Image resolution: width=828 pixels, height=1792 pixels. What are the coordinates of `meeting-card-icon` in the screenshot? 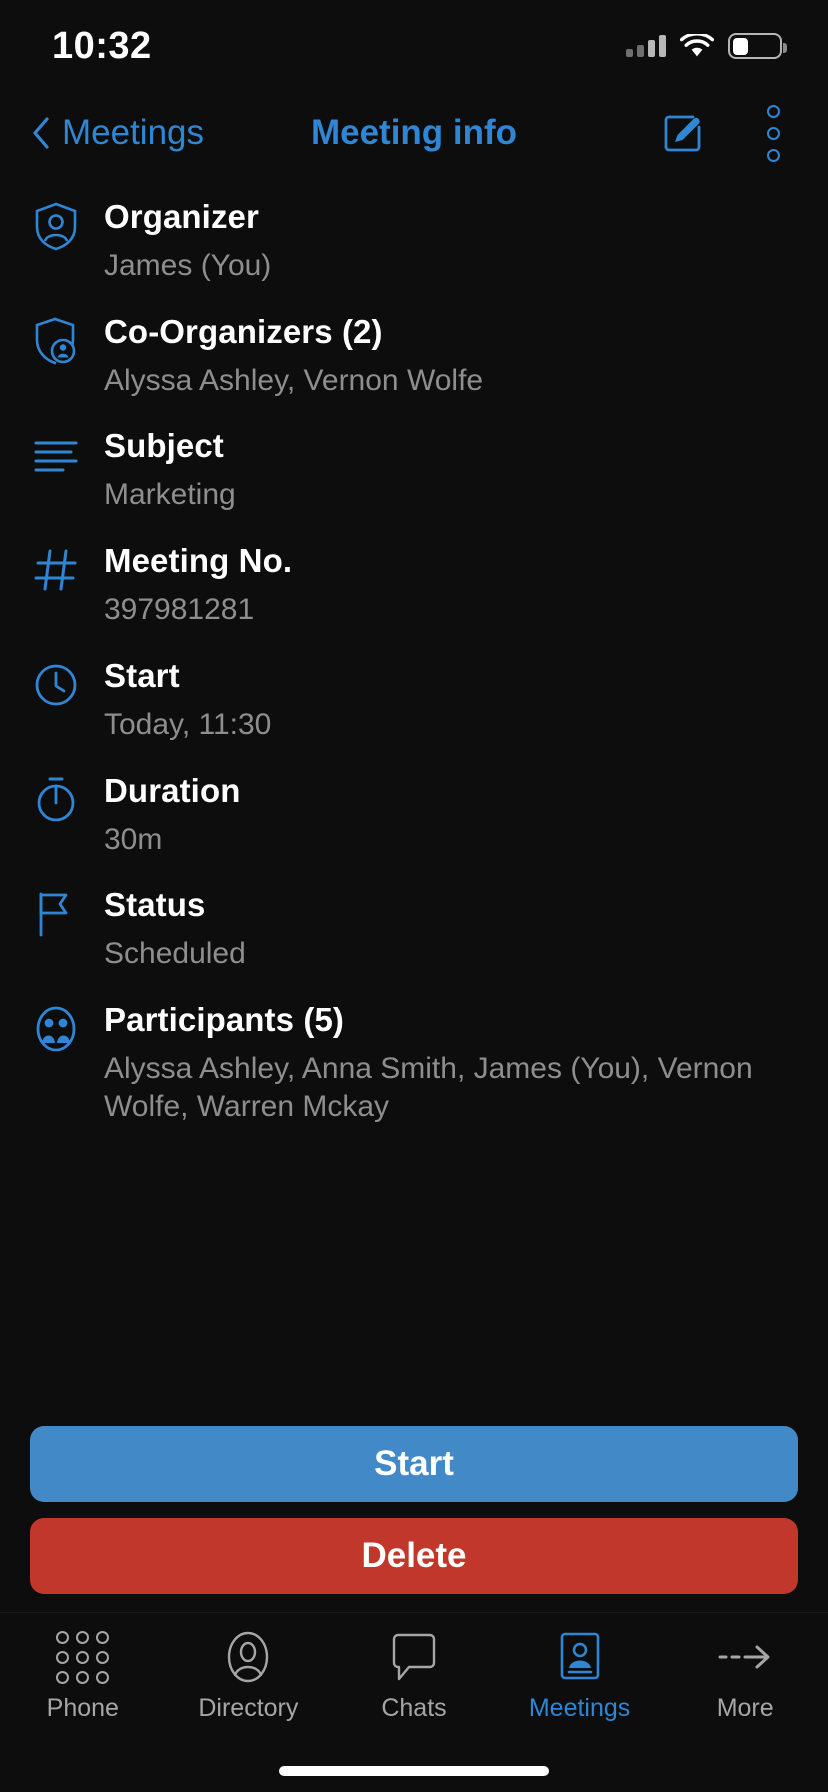 It's located at (580, 1657).